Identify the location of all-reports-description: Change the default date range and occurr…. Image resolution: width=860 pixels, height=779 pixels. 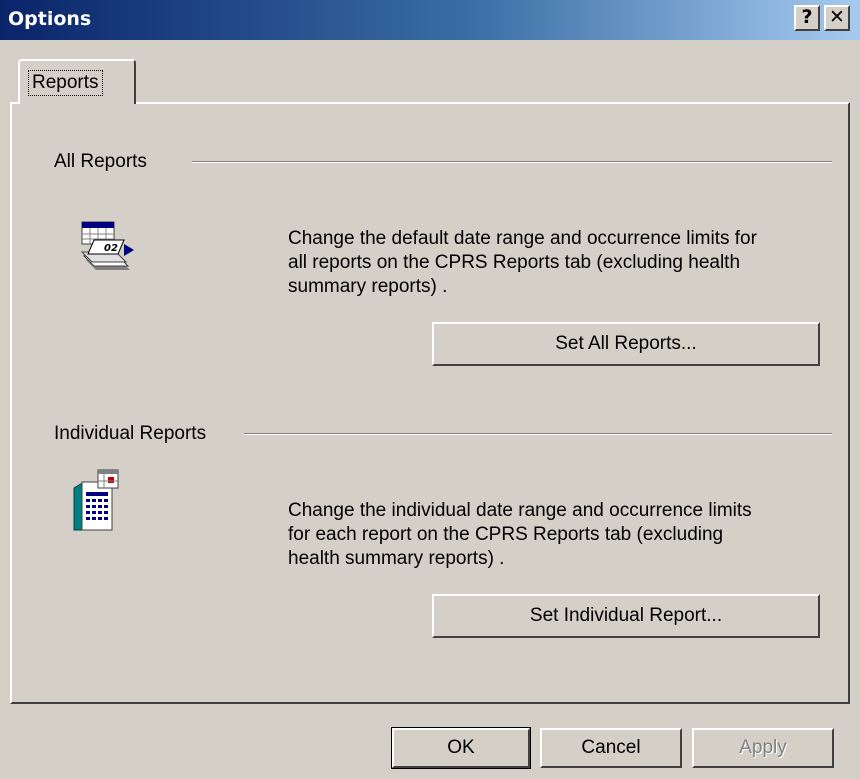
(522, 263).